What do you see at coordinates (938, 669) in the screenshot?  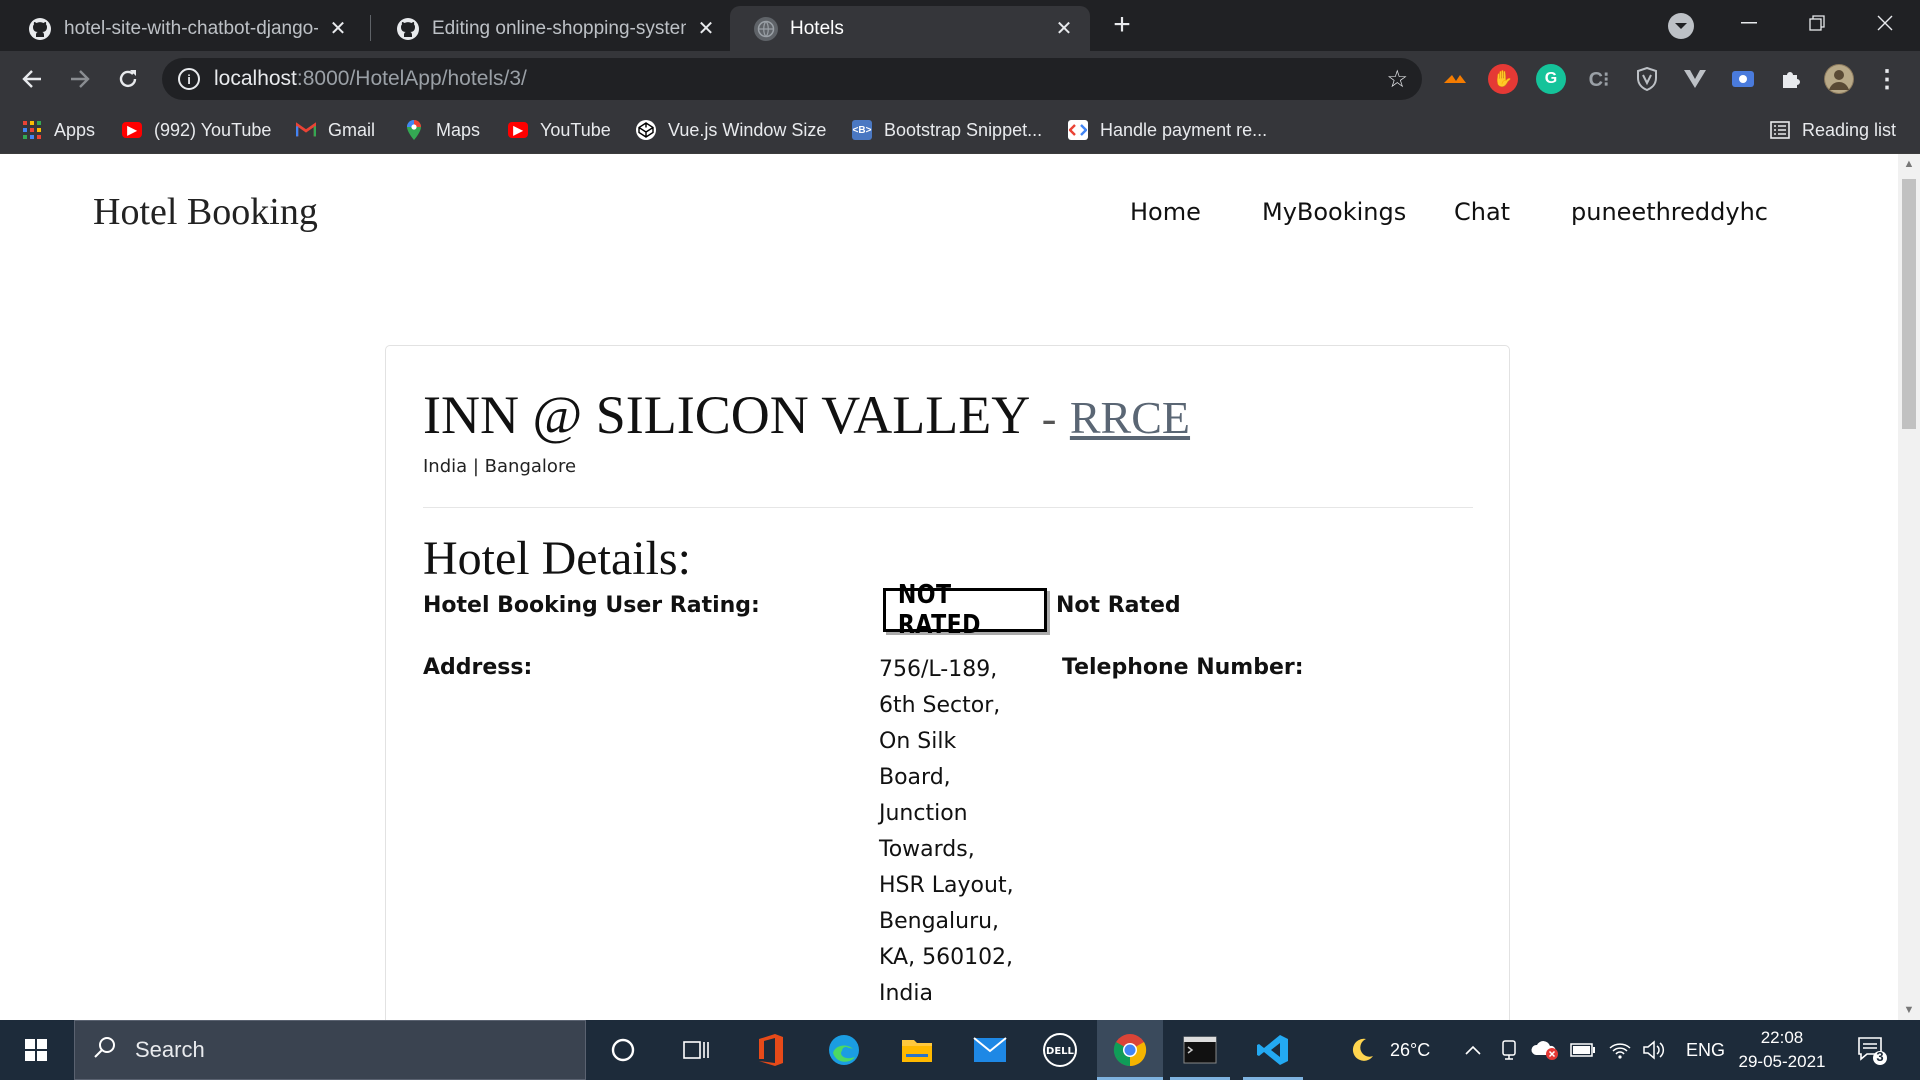 I see `address-line: 756/L-189,` at bounding box center [938, 669].